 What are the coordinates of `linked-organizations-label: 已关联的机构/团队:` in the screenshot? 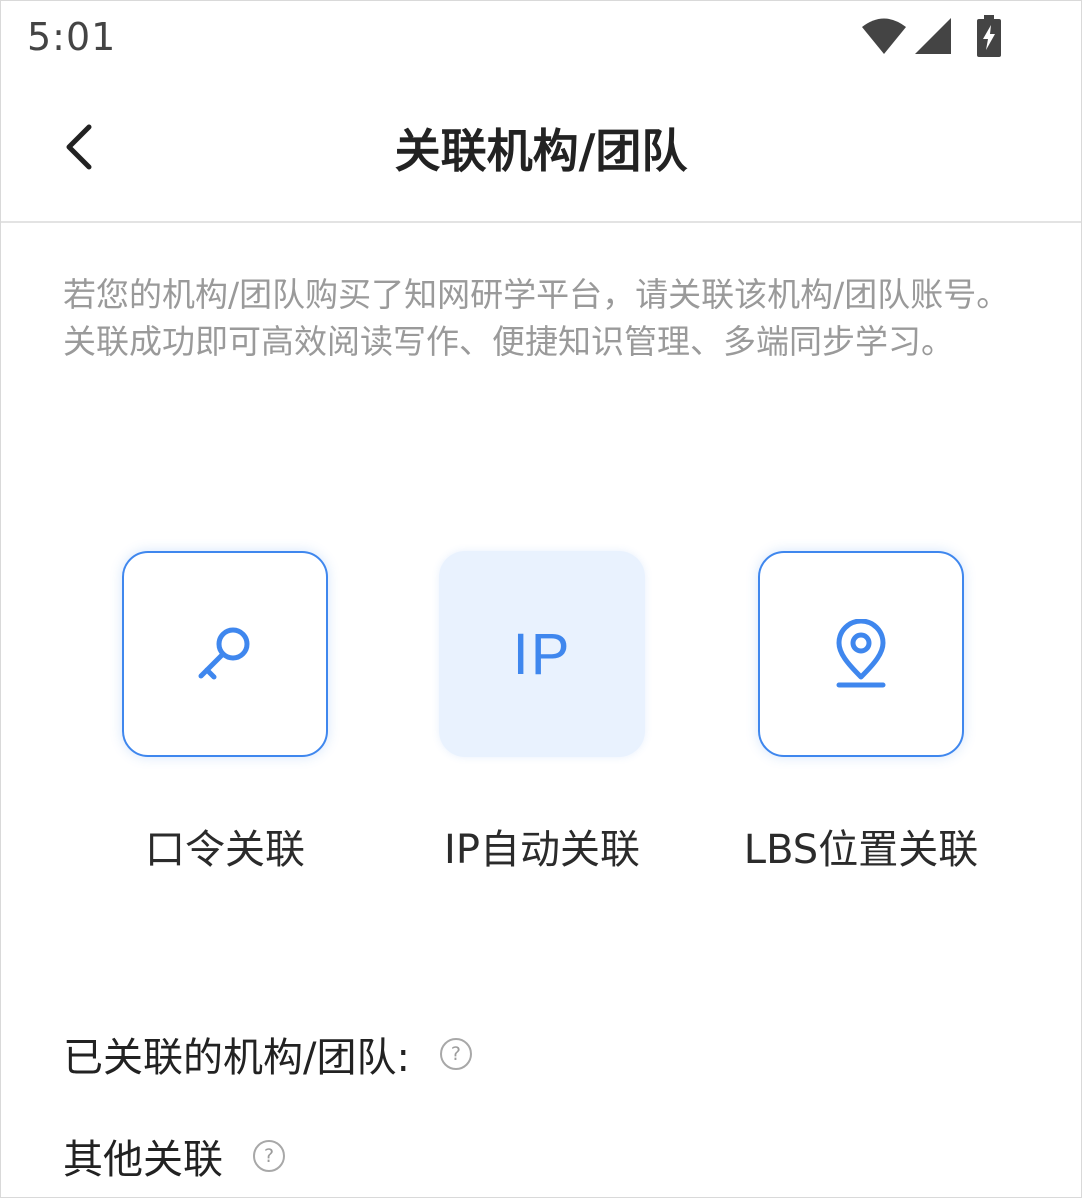 It's located at (236, 1058).